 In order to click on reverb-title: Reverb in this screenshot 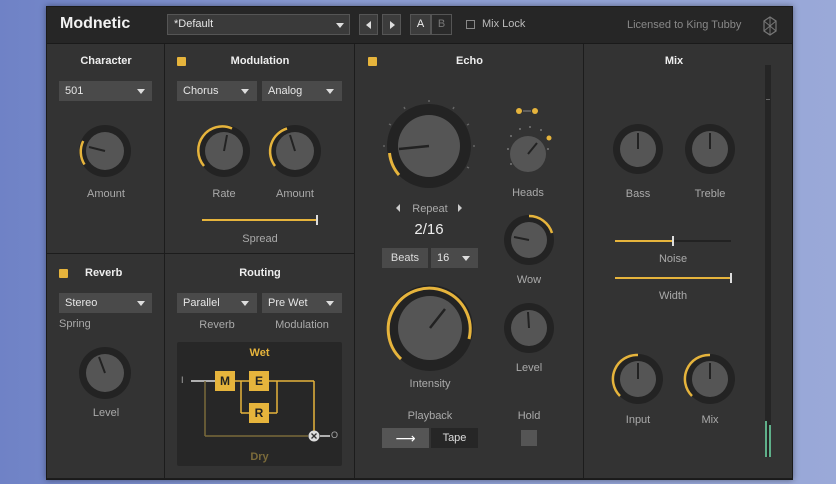, I will do `click(104, 273)`.